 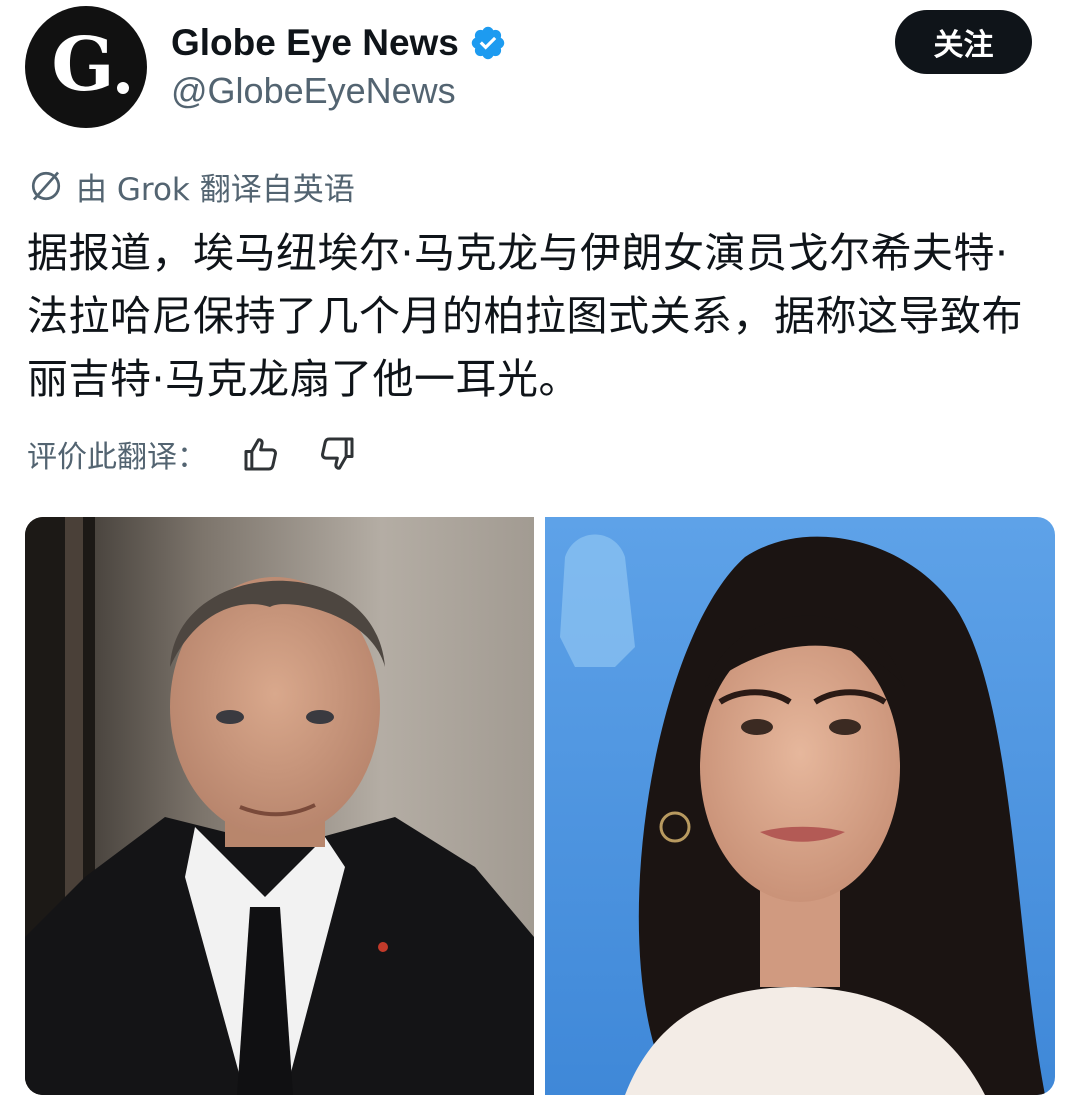 I want to click on thumbs-up-icon, so click(x=260, y=454).